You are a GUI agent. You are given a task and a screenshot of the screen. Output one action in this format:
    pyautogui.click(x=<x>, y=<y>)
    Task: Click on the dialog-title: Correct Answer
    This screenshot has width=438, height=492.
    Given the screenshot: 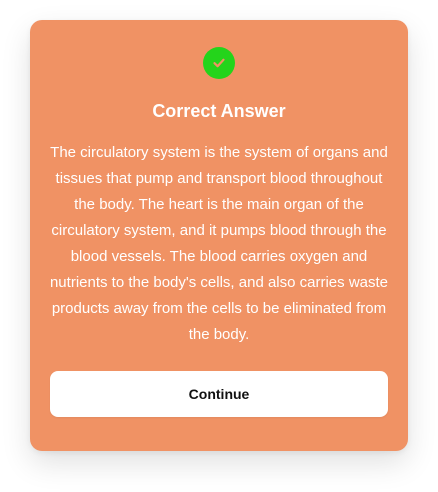 What is the action you would take?
    pyautogui.click(x=219, y=111)
    